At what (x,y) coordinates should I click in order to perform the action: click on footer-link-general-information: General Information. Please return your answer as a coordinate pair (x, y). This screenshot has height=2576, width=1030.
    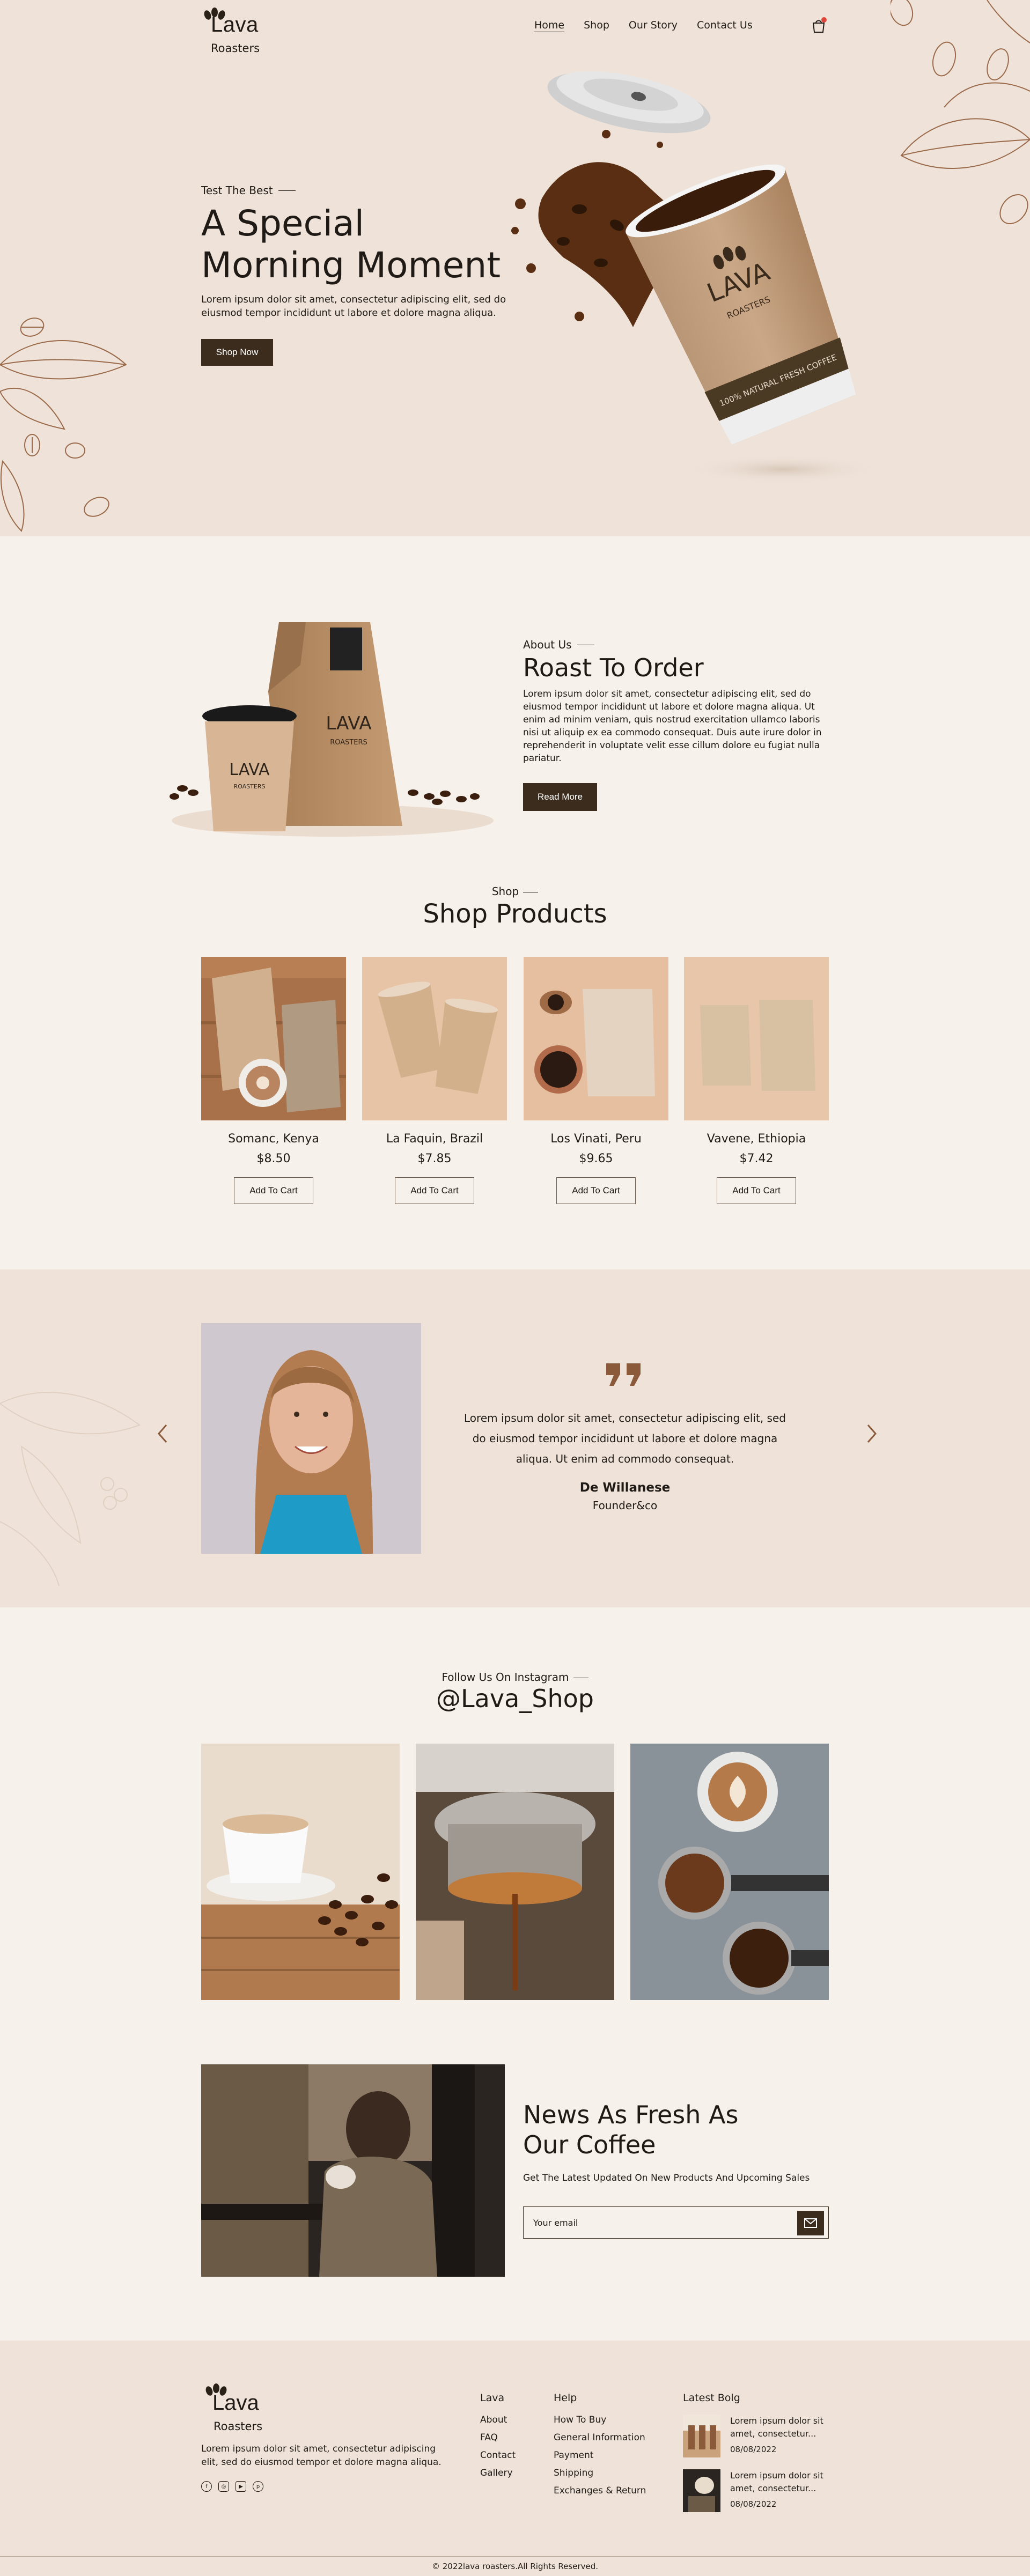
    Looking at the image, I should click on (600, 2437).